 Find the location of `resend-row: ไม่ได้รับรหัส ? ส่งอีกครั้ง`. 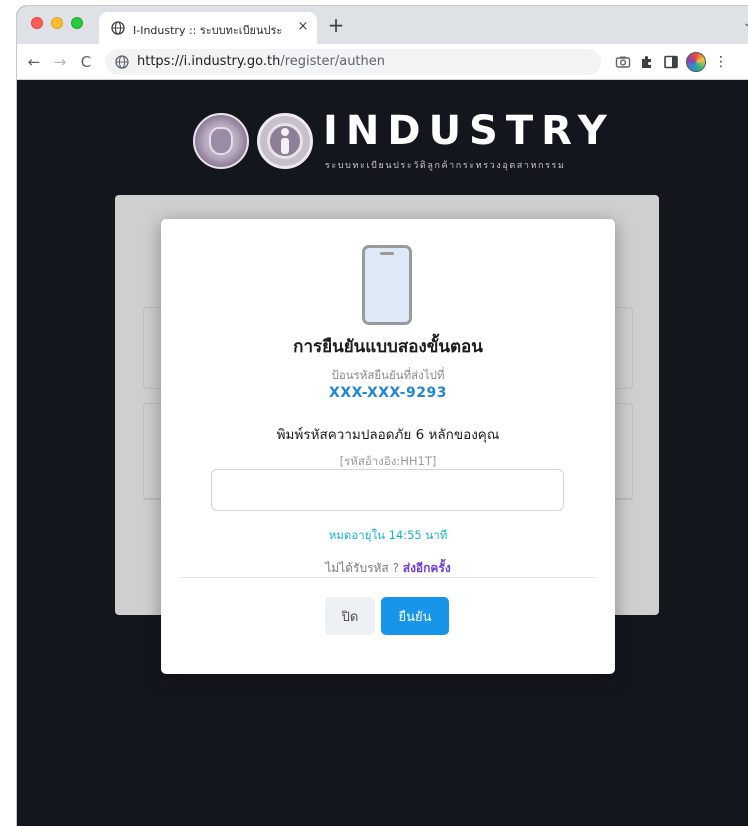

resend-row: ไม่ได้รับรหัส ? ส่งอีกครั้ง is located at coordinates (388, 568).